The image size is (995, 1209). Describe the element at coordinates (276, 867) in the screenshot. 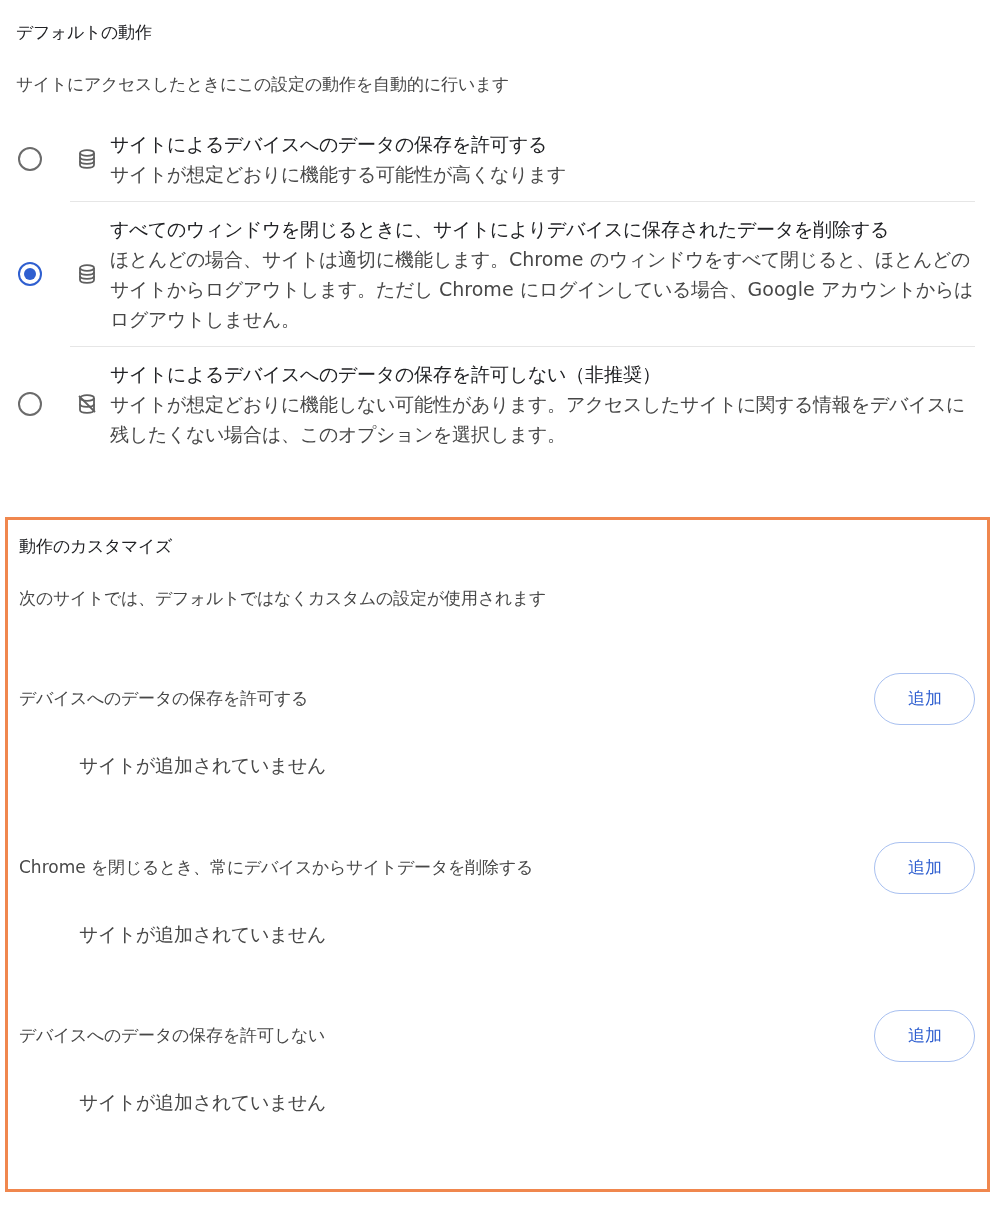

I see `list-heading: Chrome を閉じるとき、常にデバイスからサイトデータを削除する` at that location.